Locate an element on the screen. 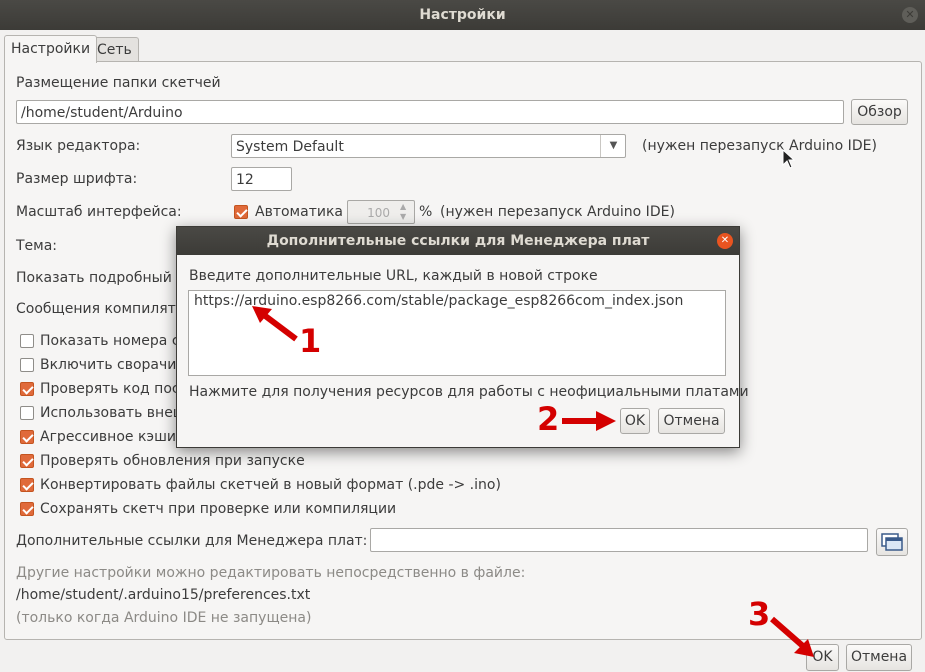 The height and width of the screenshot is (672, 925). checkbox-code-folding is located at coordinates (27, 365).